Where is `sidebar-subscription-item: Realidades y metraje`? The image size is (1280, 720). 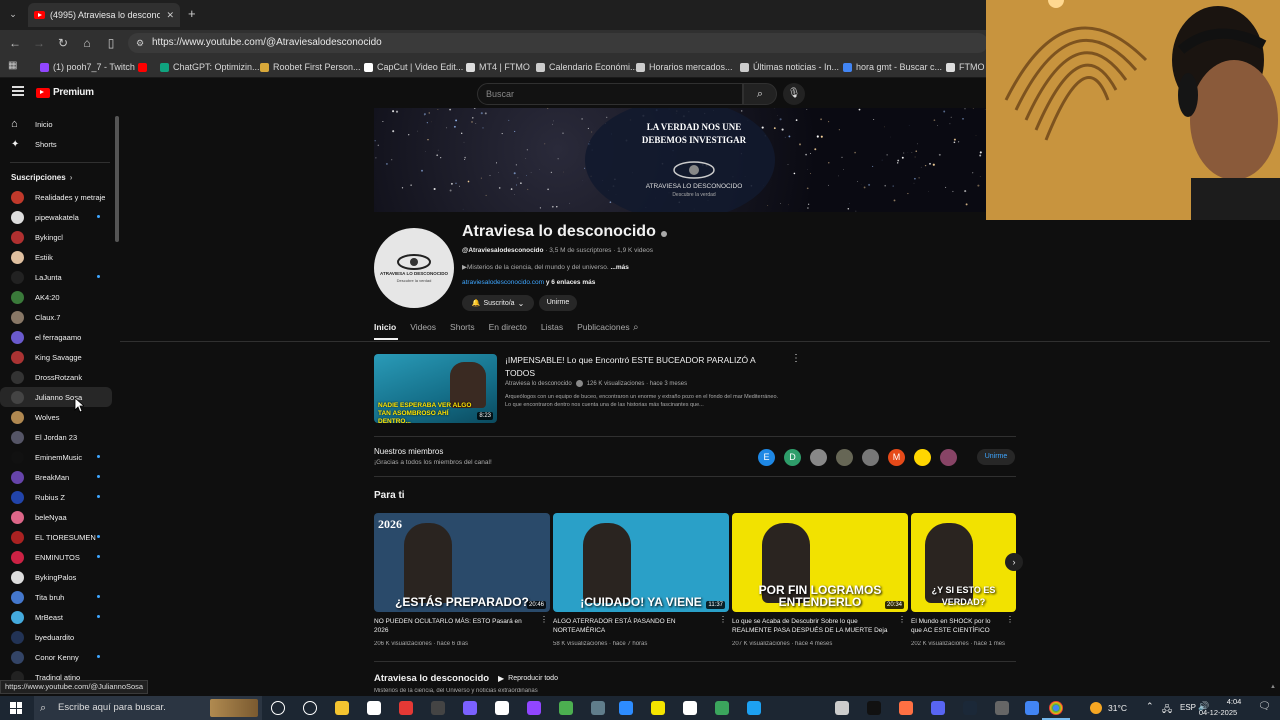 sidebar-subscription-item: Realidades y metraje is located at coordinates (56, 197).